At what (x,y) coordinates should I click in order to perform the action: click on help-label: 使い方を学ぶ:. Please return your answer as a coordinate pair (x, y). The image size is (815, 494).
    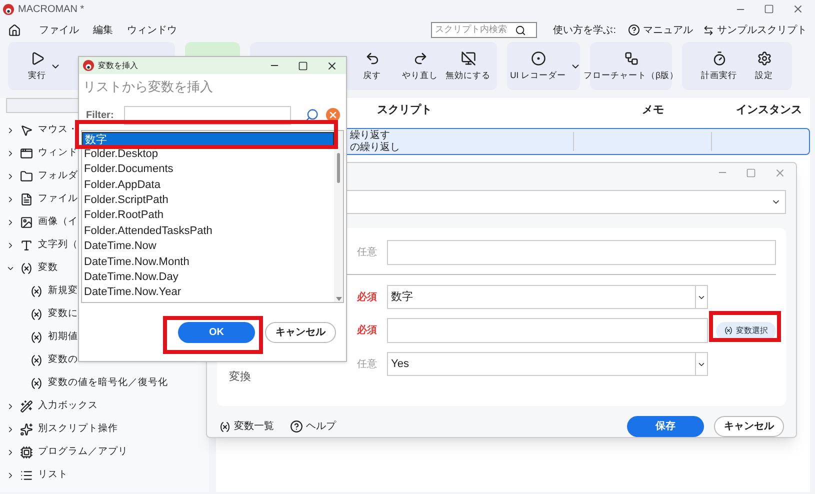
    Looking at the image, I should click on (584, 31).